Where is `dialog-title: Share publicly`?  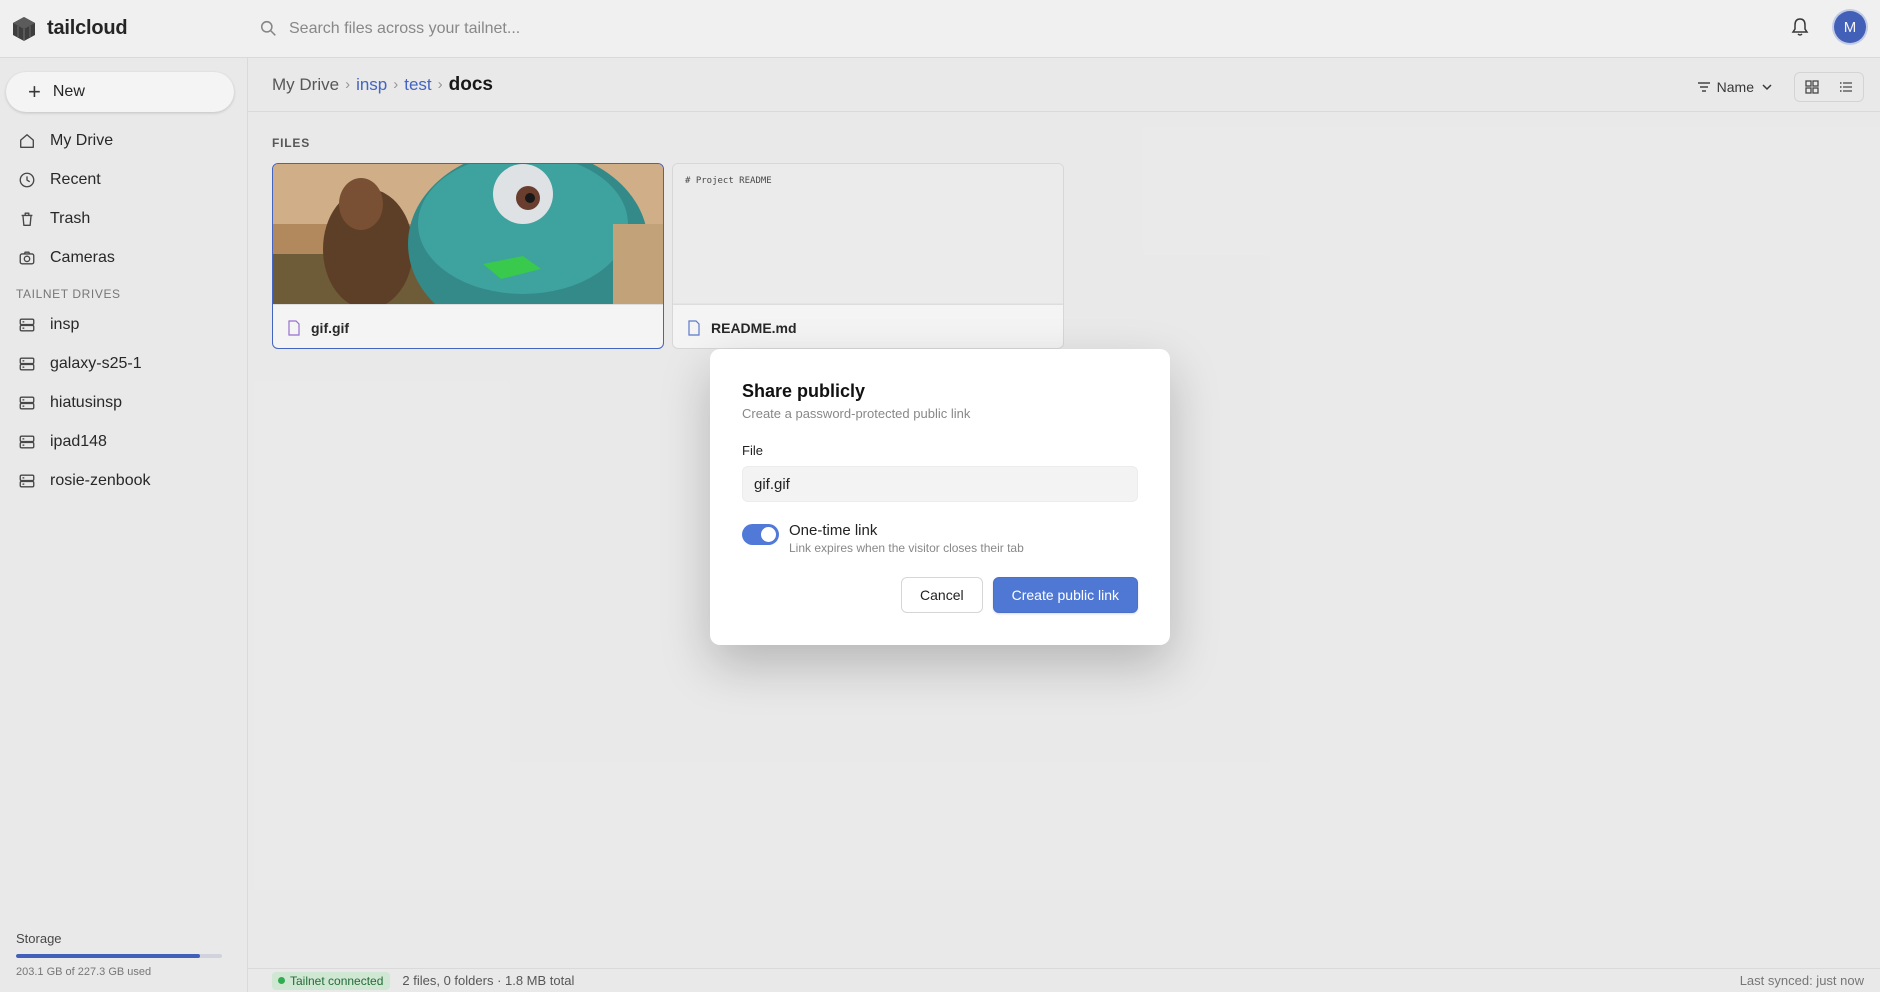
dialog-title: Share publicly is located at coordinates (804, 391).